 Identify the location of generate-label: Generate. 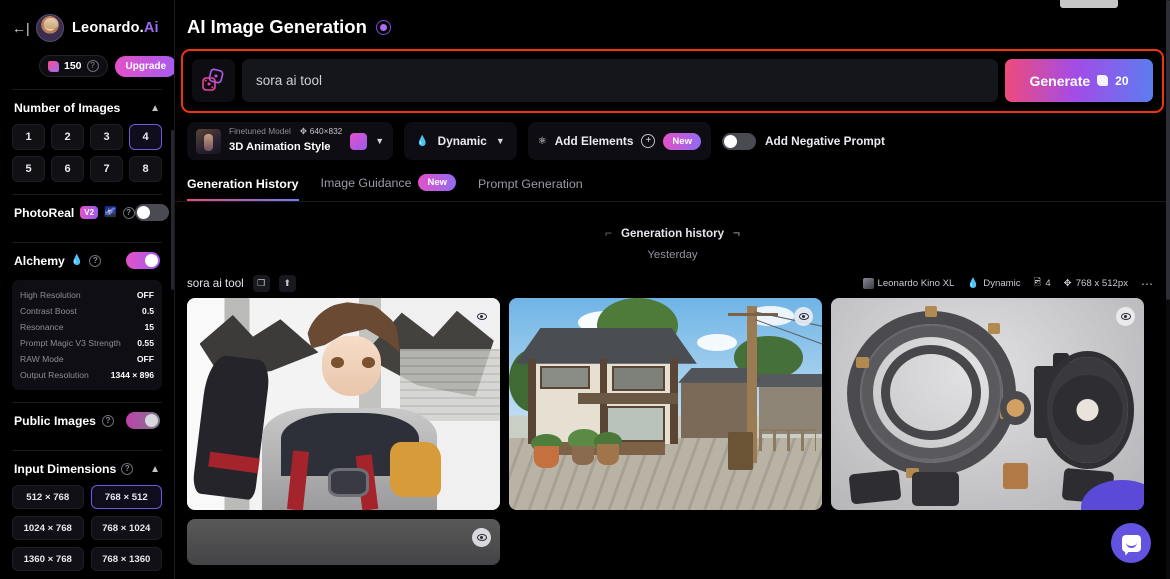
(1060, 80).